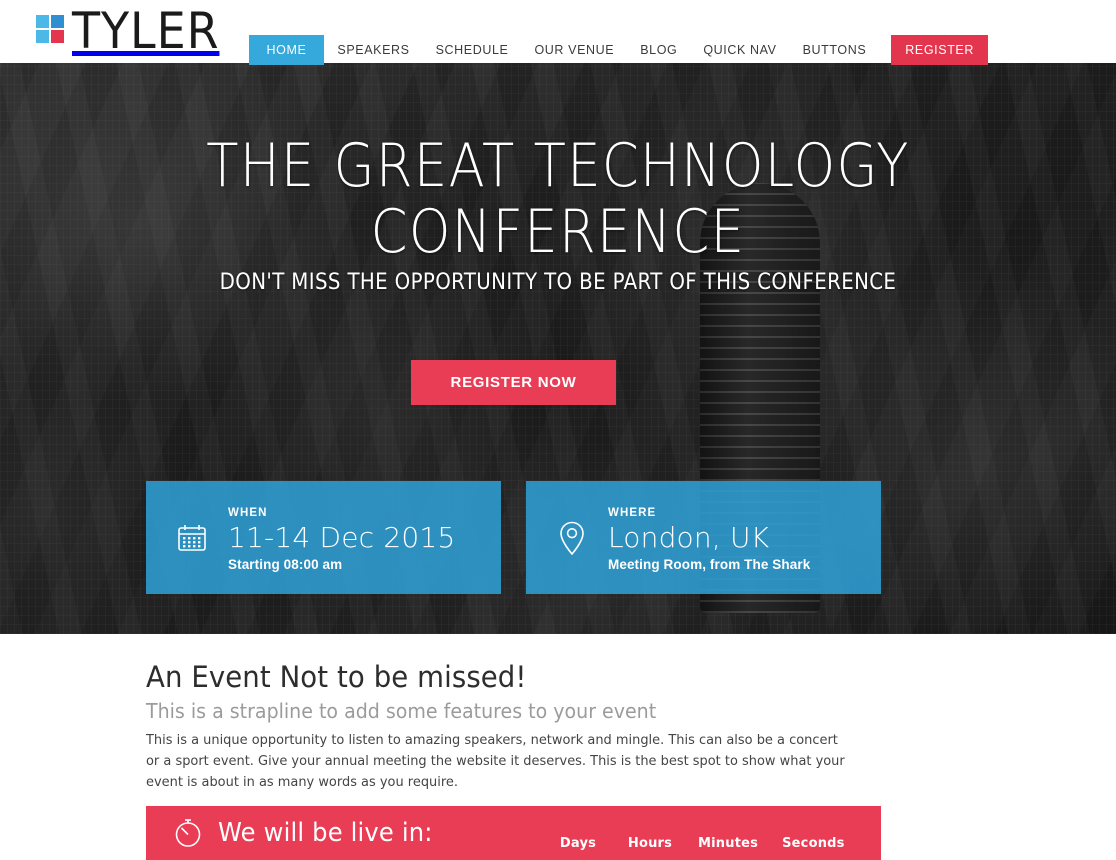 The width and height of the screenshot is (1116, 860). Describe the element at coordinates (373, 50) in the screenshot. I see `nav-item-speakers: SPEAKERS` at that location.